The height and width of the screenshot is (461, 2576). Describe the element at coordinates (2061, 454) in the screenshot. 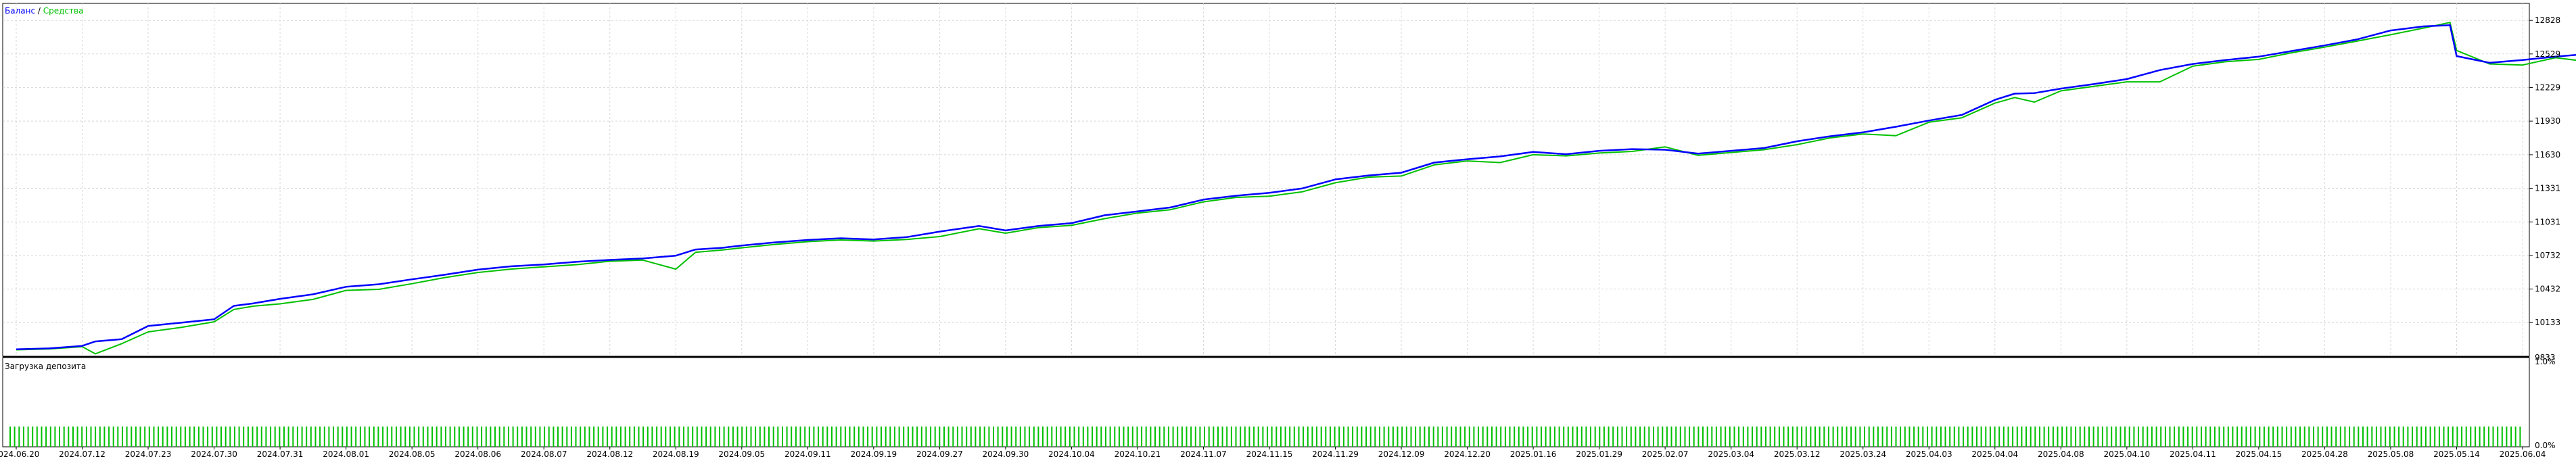

I see `x-tick-label: 2025.04.08` at that location.